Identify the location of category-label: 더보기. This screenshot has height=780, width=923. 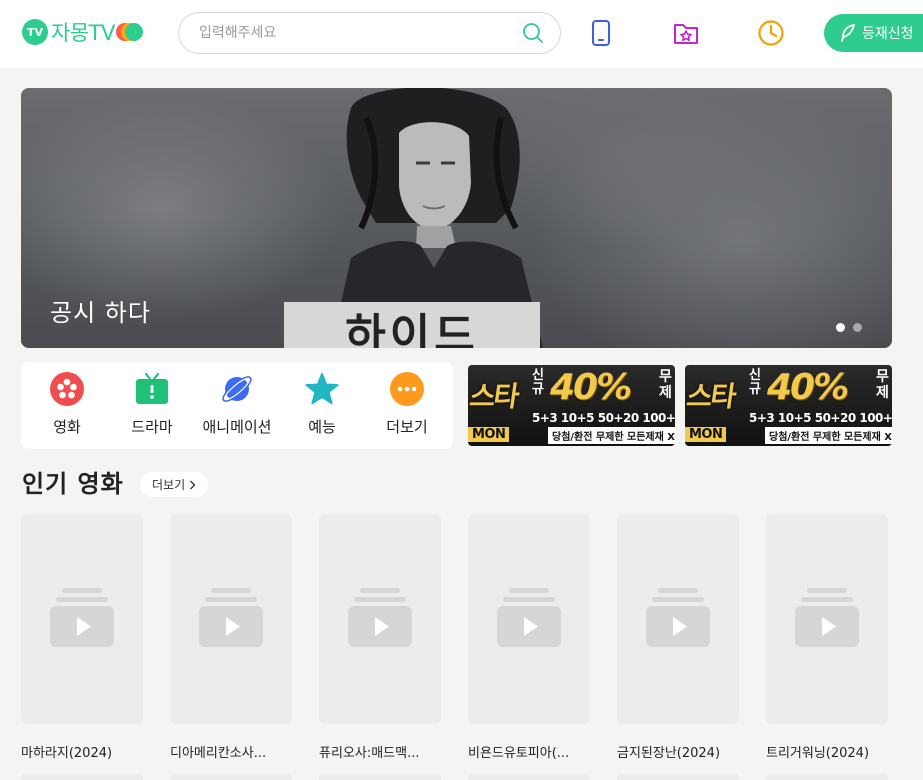
(407, 427).